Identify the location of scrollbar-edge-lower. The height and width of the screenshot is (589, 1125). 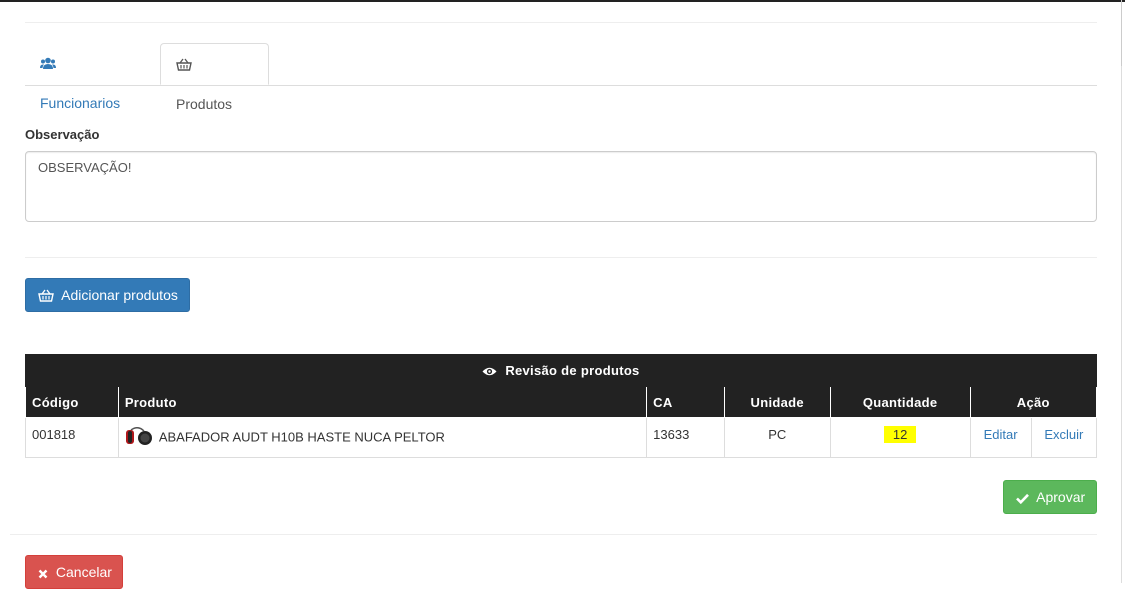
(1121, 324).